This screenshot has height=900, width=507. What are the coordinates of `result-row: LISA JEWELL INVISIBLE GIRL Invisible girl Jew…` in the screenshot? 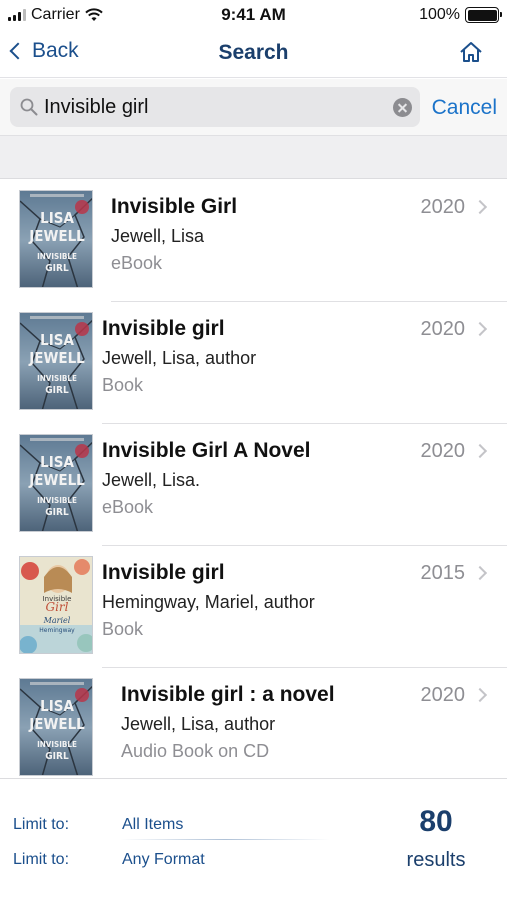 It's located at (253, 363).